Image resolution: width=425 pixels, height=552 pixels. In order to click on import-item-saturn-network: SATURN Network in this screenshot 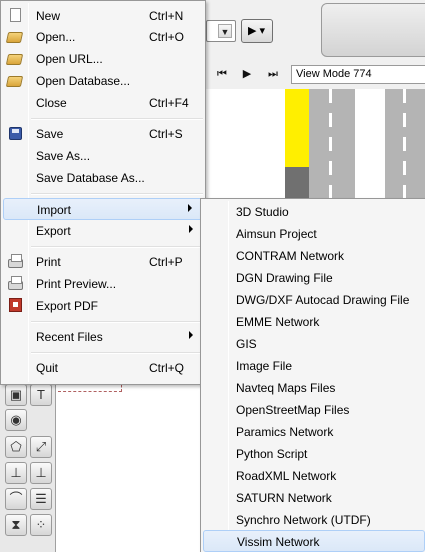, I will do `click(314, 498)`.